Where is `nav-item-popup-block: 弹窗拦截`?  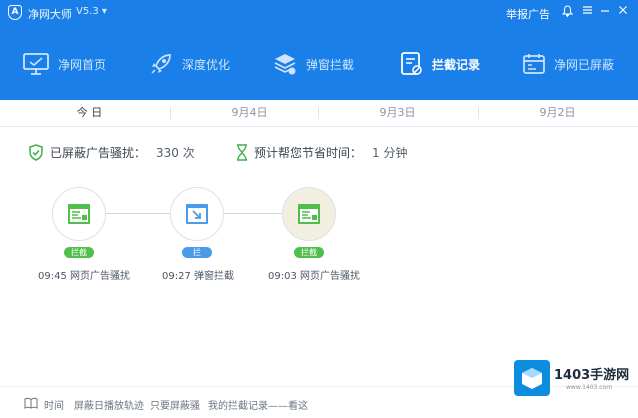 nav-item-popup-block: 弹窗拦截 is located at coordinates (313, 64).